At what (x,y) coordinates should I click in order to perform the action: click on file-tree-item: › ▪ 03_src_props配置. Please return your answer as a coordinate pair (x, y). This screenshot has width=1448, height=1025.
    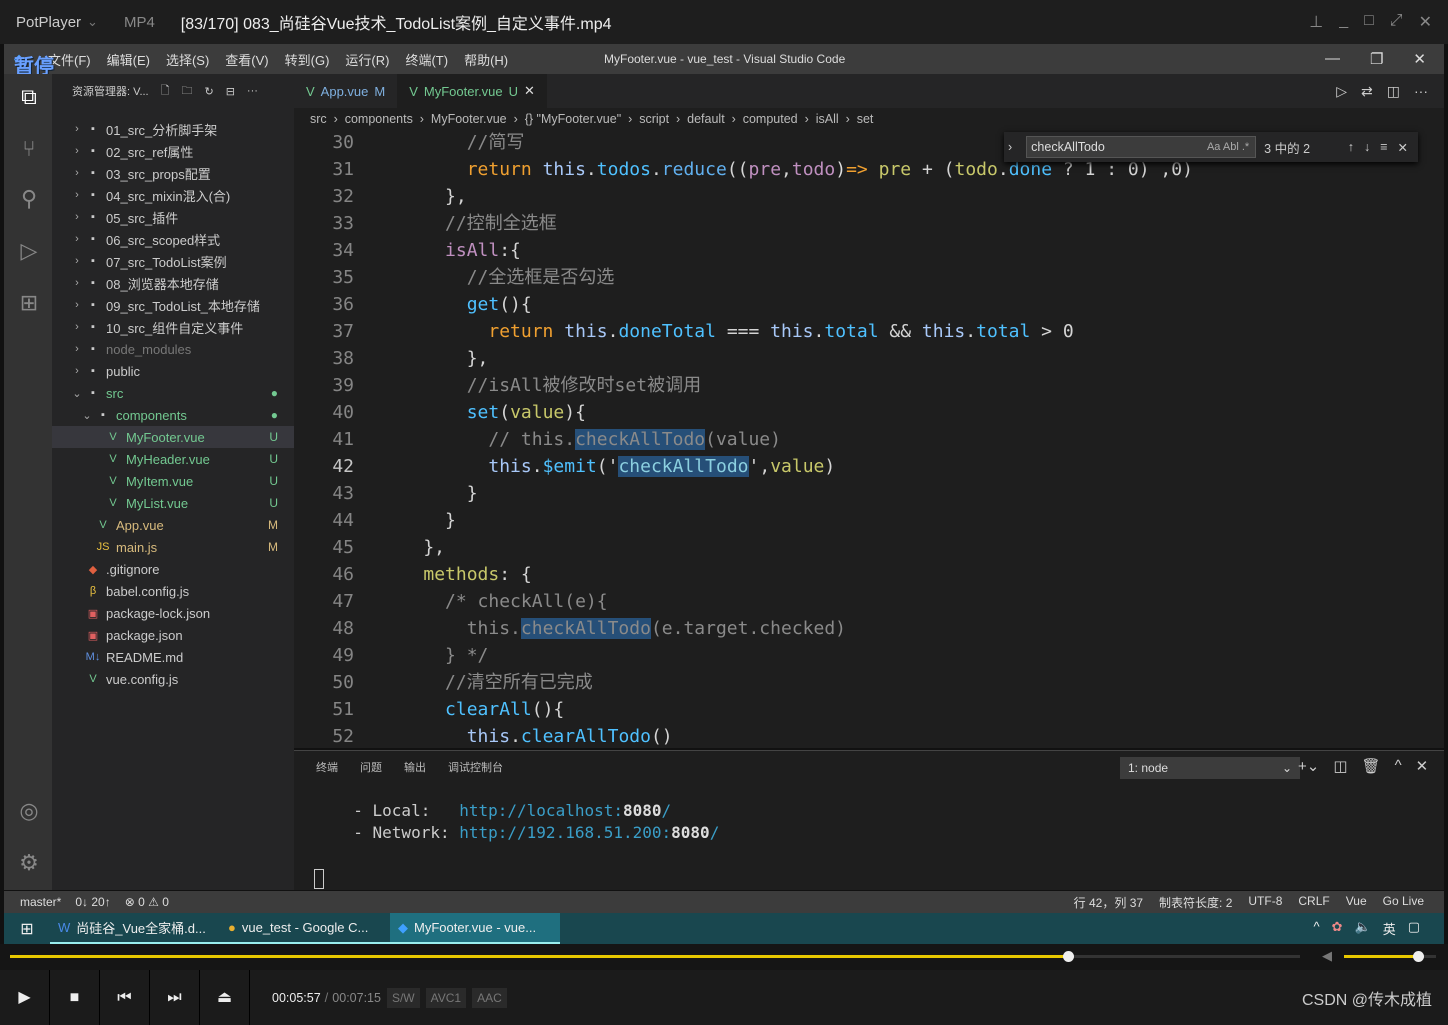
    Looking at the image, I should click on (173, 173).